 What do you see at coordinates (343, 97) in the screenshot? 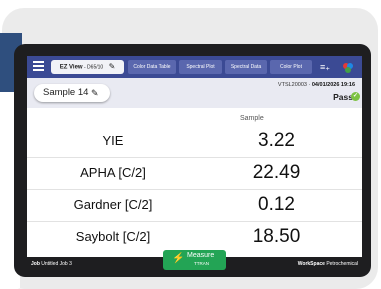
I see `status-text: Pass` at bounding box center [343, 97].